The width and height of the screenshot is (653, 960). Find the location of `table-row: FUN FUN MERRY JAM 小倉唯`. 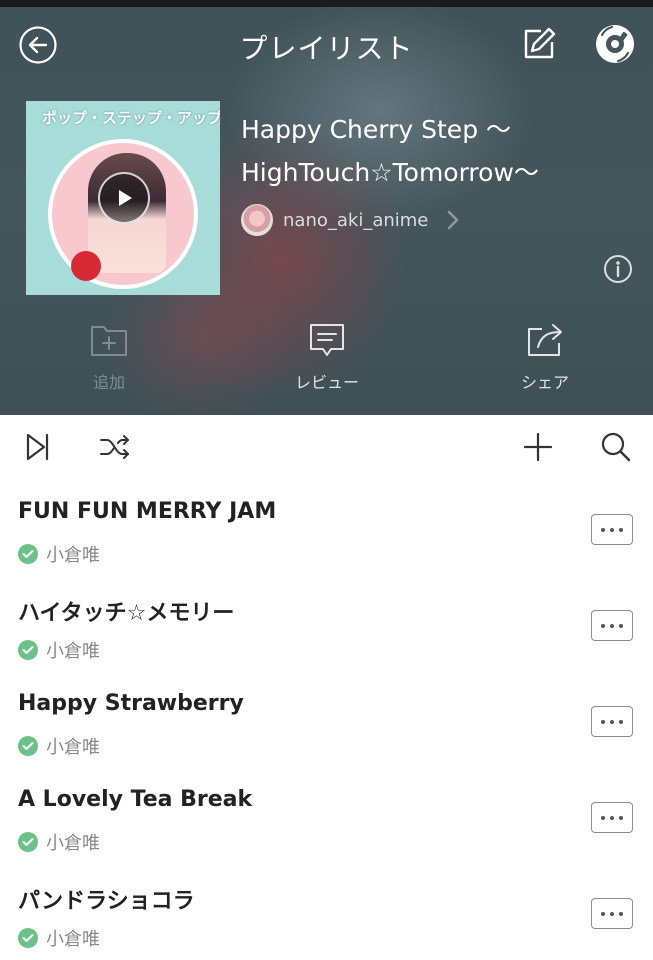

table-row: FUN FUN MERRY JAM 小倉唯 is located at coordinates (326, 529).